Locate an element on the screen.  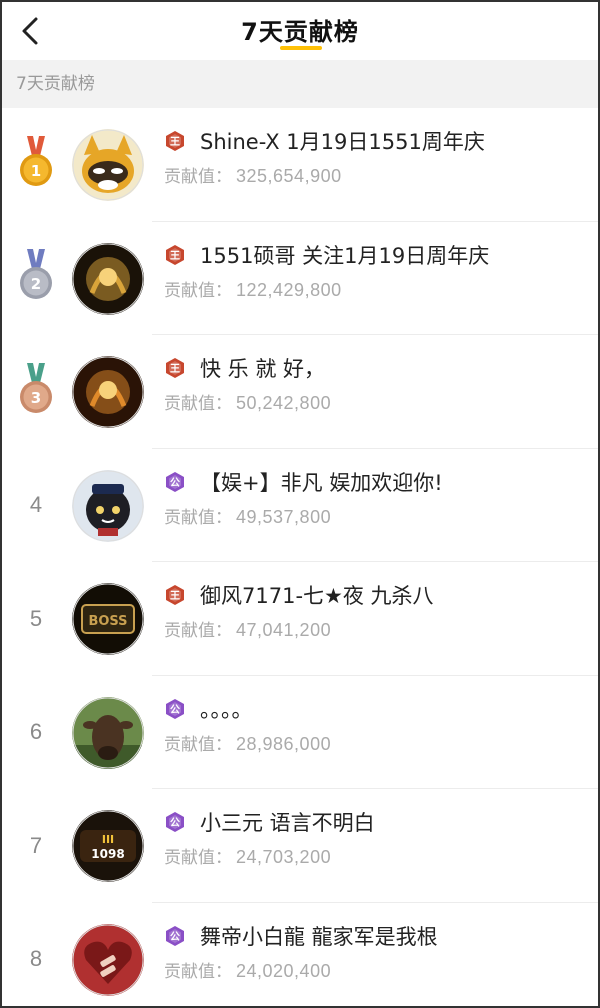
rank-number: 5 is located at coordinates (36, 618).